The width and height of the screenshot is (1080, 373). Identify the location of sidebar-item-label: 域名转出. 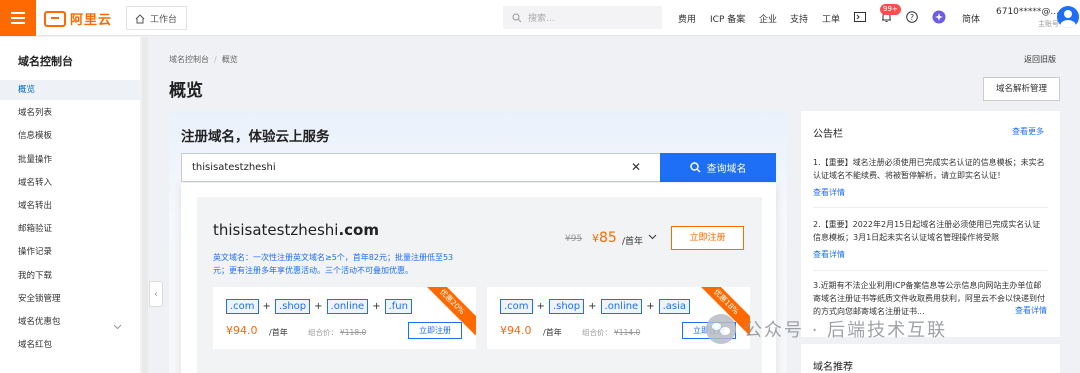
(35, 206).